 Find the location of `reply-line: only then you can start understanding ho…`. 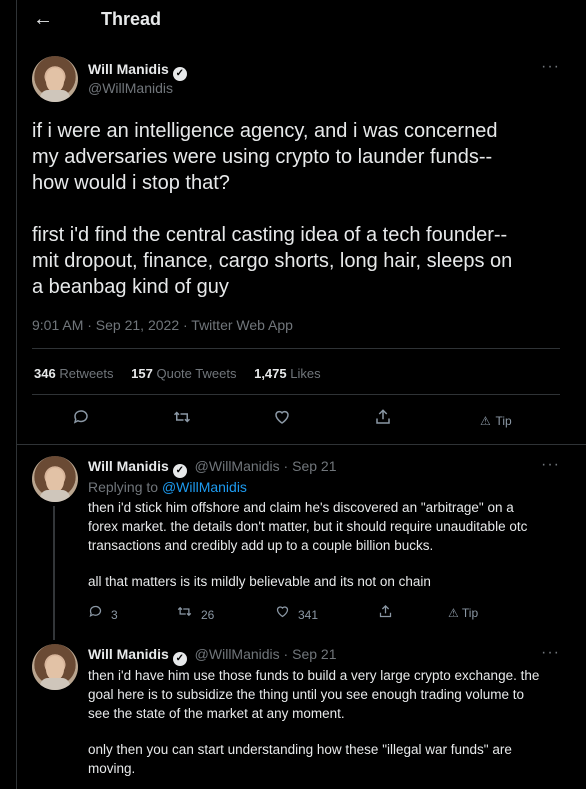

reply-line: only then you can start understanding ho… is located at coordinates (300, 749).